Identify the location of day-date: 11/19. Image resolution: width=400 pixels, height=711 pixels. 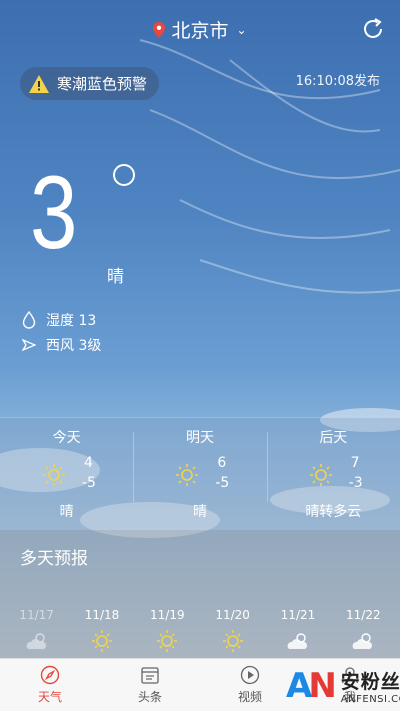
(167, 615).